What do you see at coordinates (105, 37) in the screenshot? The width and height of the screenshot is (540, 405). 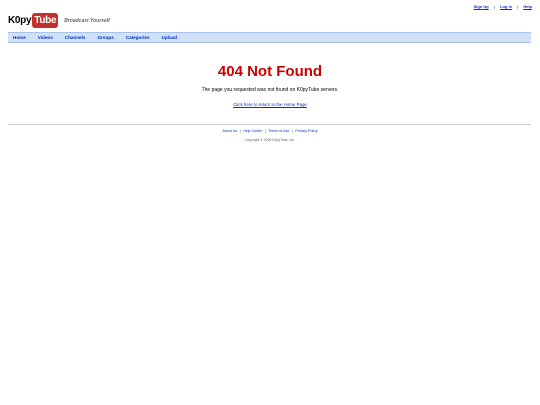 I see `nav-groups: Groups` at bounding box center [105, 37].